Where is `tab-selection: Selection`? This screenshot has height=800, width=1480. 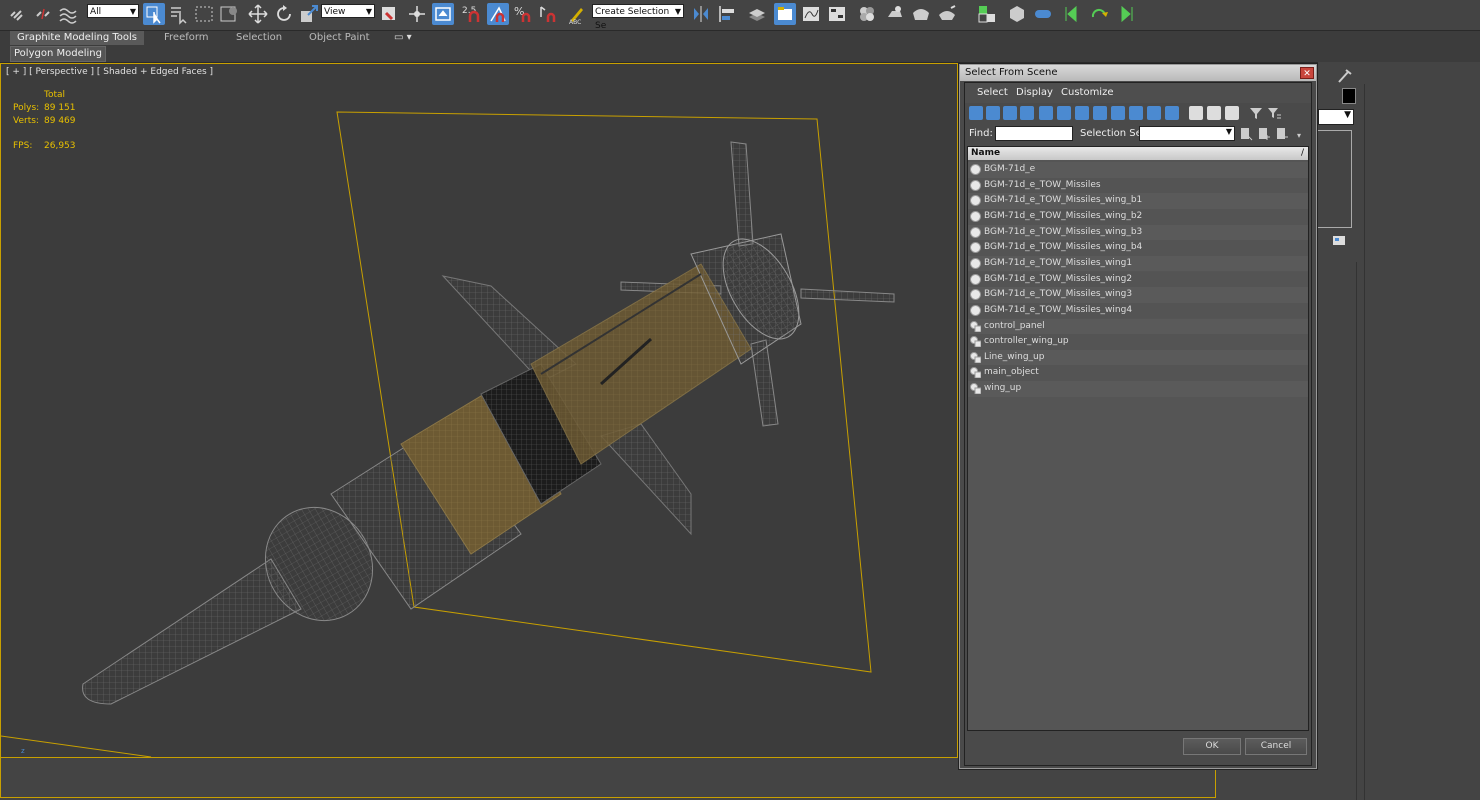 tab-selection: Selection is located at coordinates (259, 38).